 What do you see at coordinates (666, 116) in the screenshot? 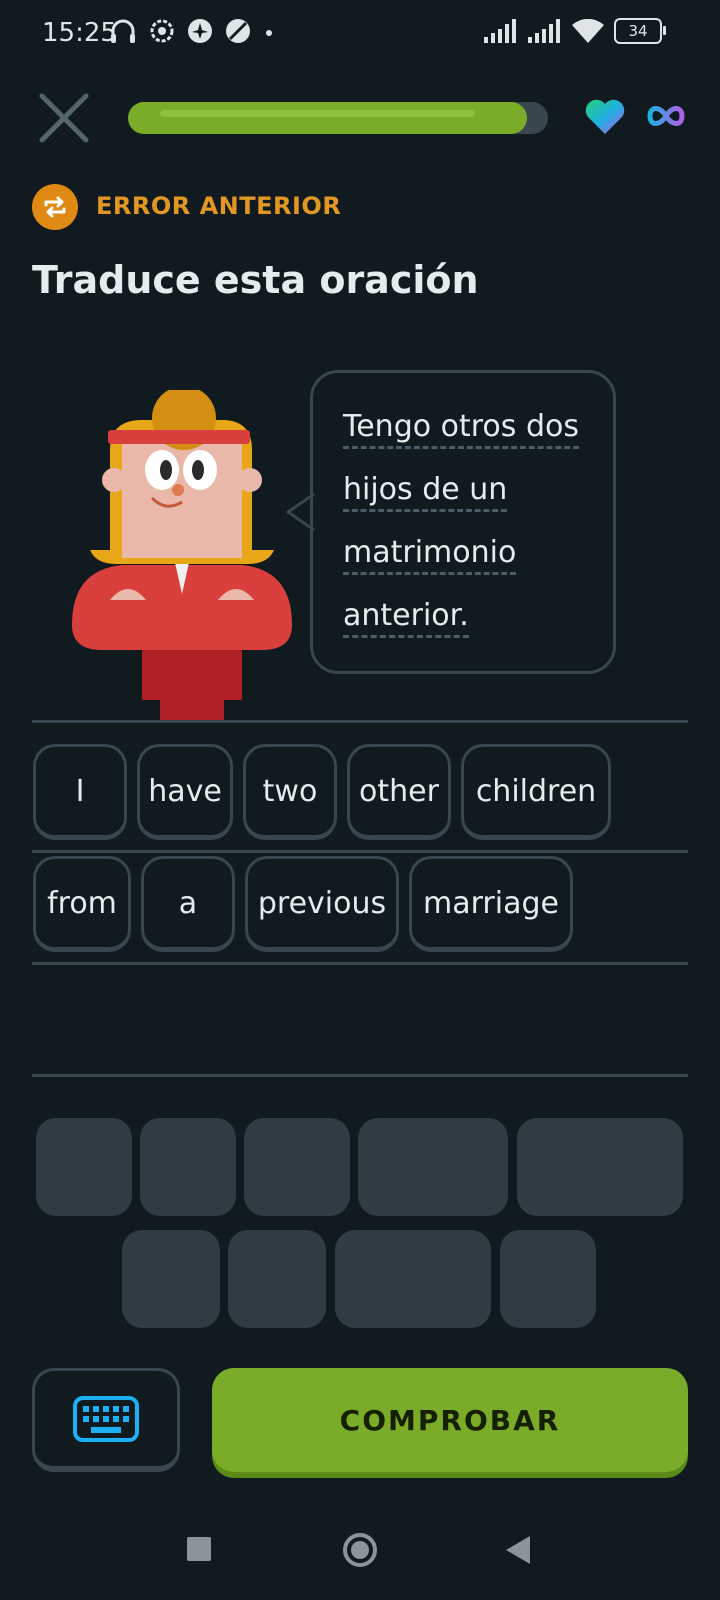
I see `infinity-icon` at bounding box center [666, 116].